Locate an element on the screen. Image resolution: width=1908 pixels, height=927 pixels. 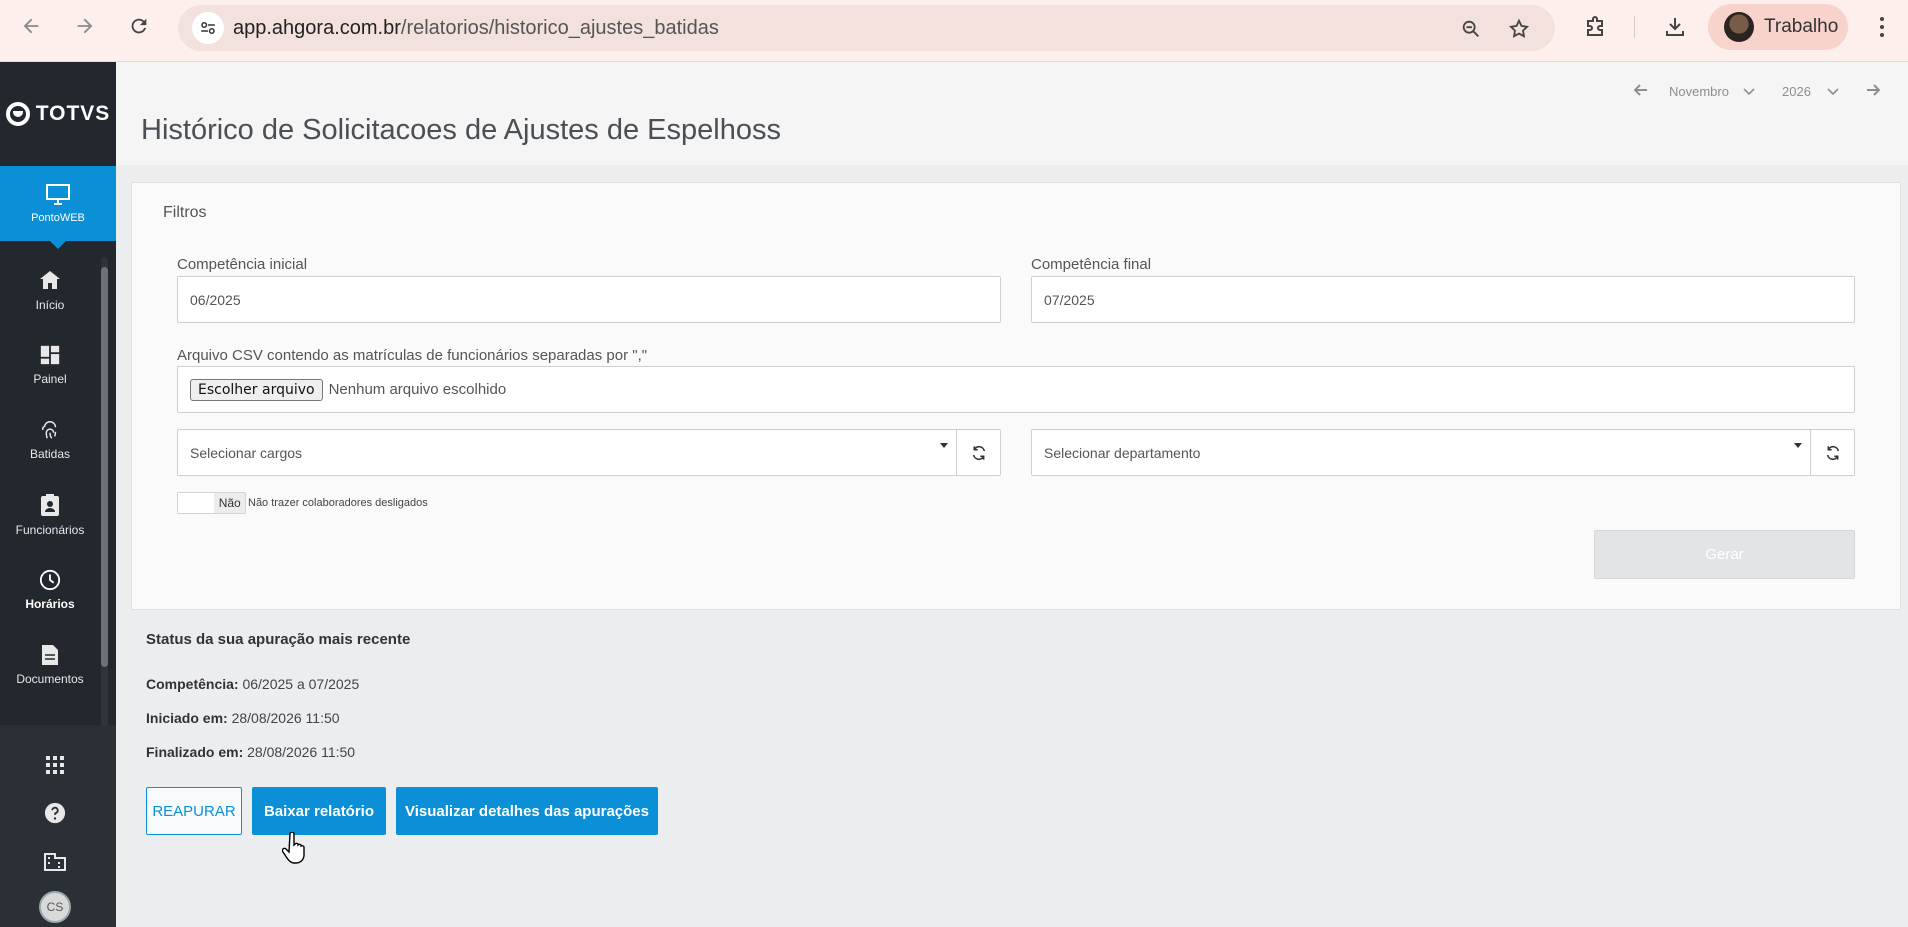
sidebar-scrollbar is located at coordinates (104, 492).